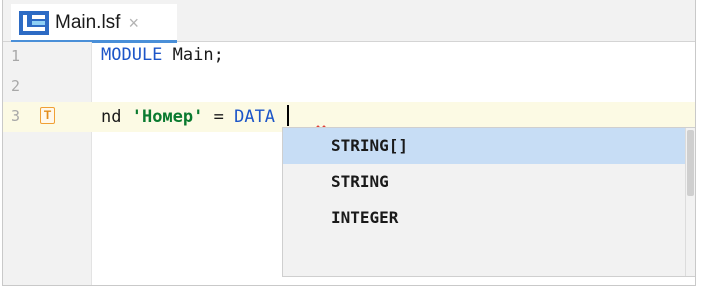 Image resolution: width=701 pixels, height=288 pixels. I want to click on line-number: 2, so click(16, 86).